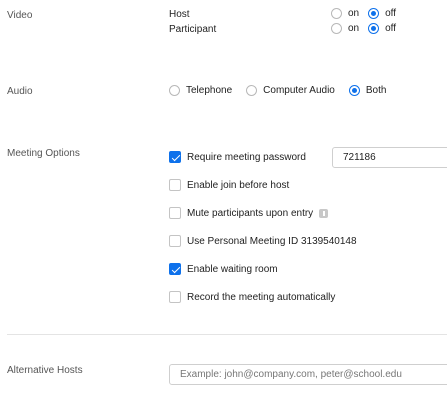 The width and height of the screenshot is (447, 396). I want to click on require-password-option: Require meeting password, so click(237, 157).